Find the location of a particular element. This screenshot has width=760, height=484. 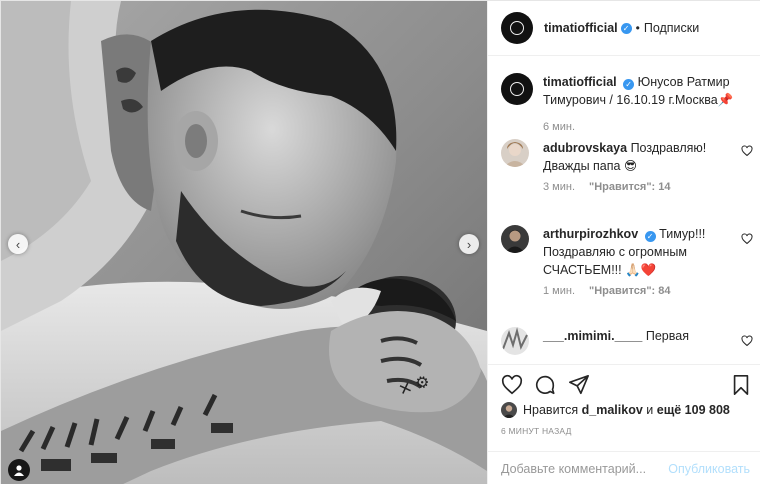

comment-icon is located at coordinates (545, 385).